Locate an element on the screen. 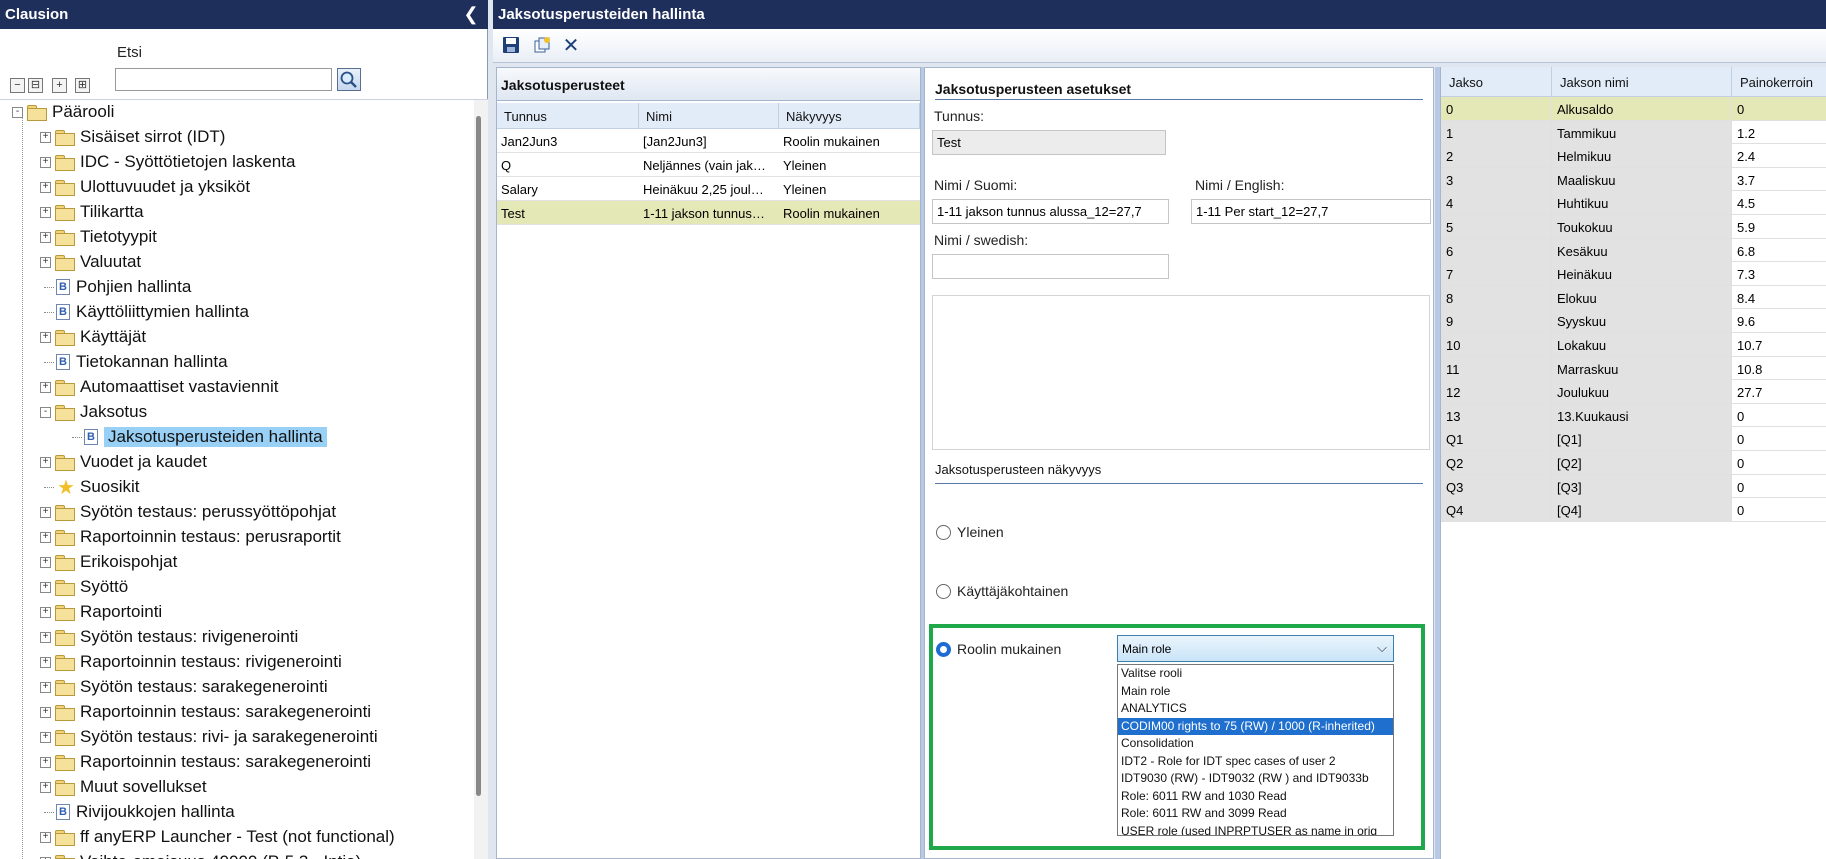 This screenshot has height=859, width=1826. tree-item: +Vaihto-omaisuus 40000 (P-5.3 - Intia) is located at coordinates (200, 854).